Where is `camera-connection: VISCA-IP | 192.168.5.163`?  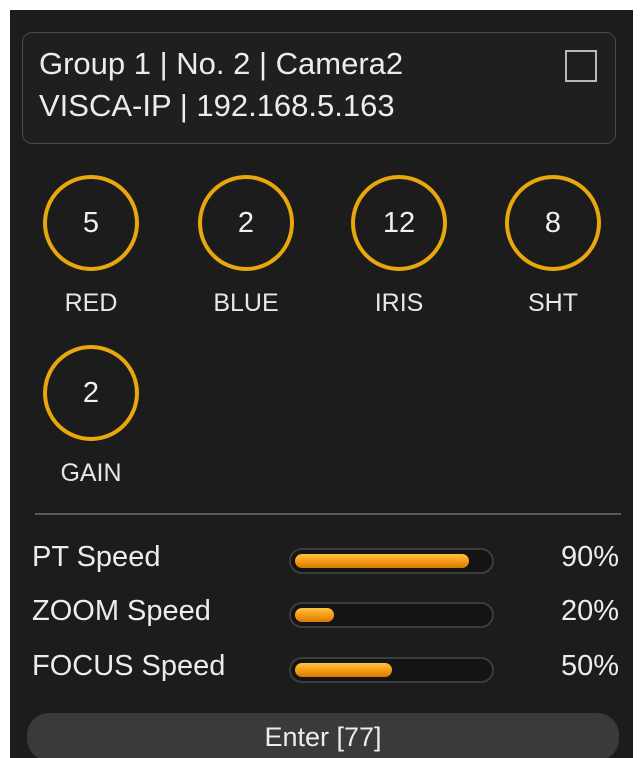 camera-connection: VISCA-IP | 192.168.5.163 is located at coordinates (217, 105).